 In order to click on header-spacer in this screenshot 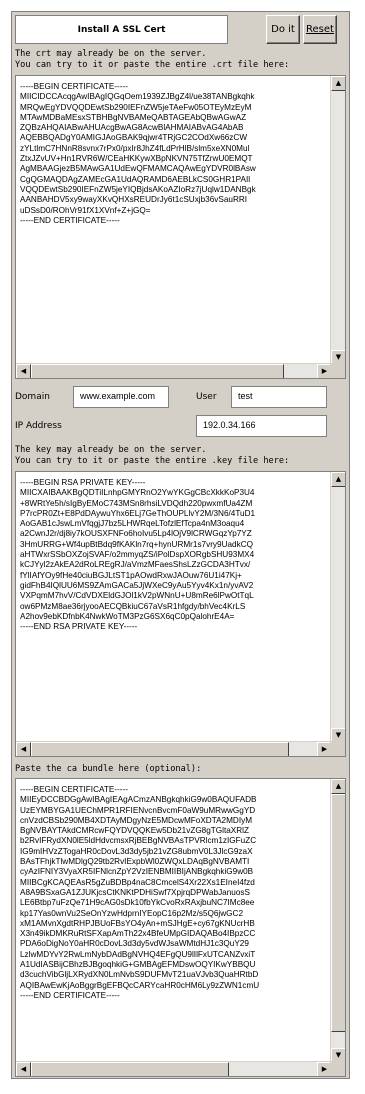, I will do `click(247, 29)`.